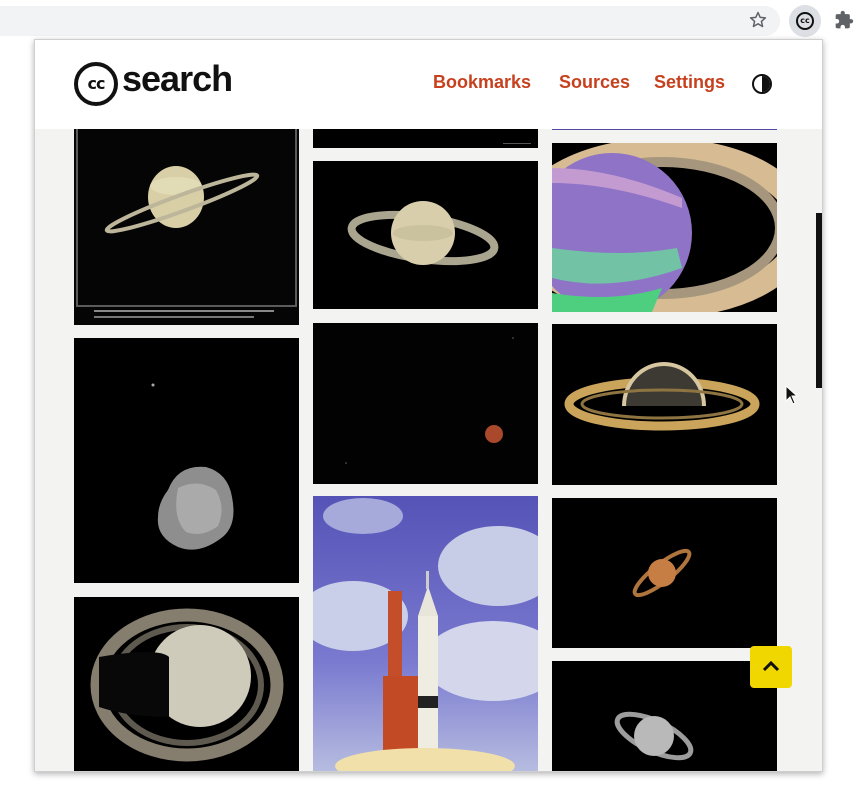  I want to click on creative-commons-icon: cc, so click(805, 21).